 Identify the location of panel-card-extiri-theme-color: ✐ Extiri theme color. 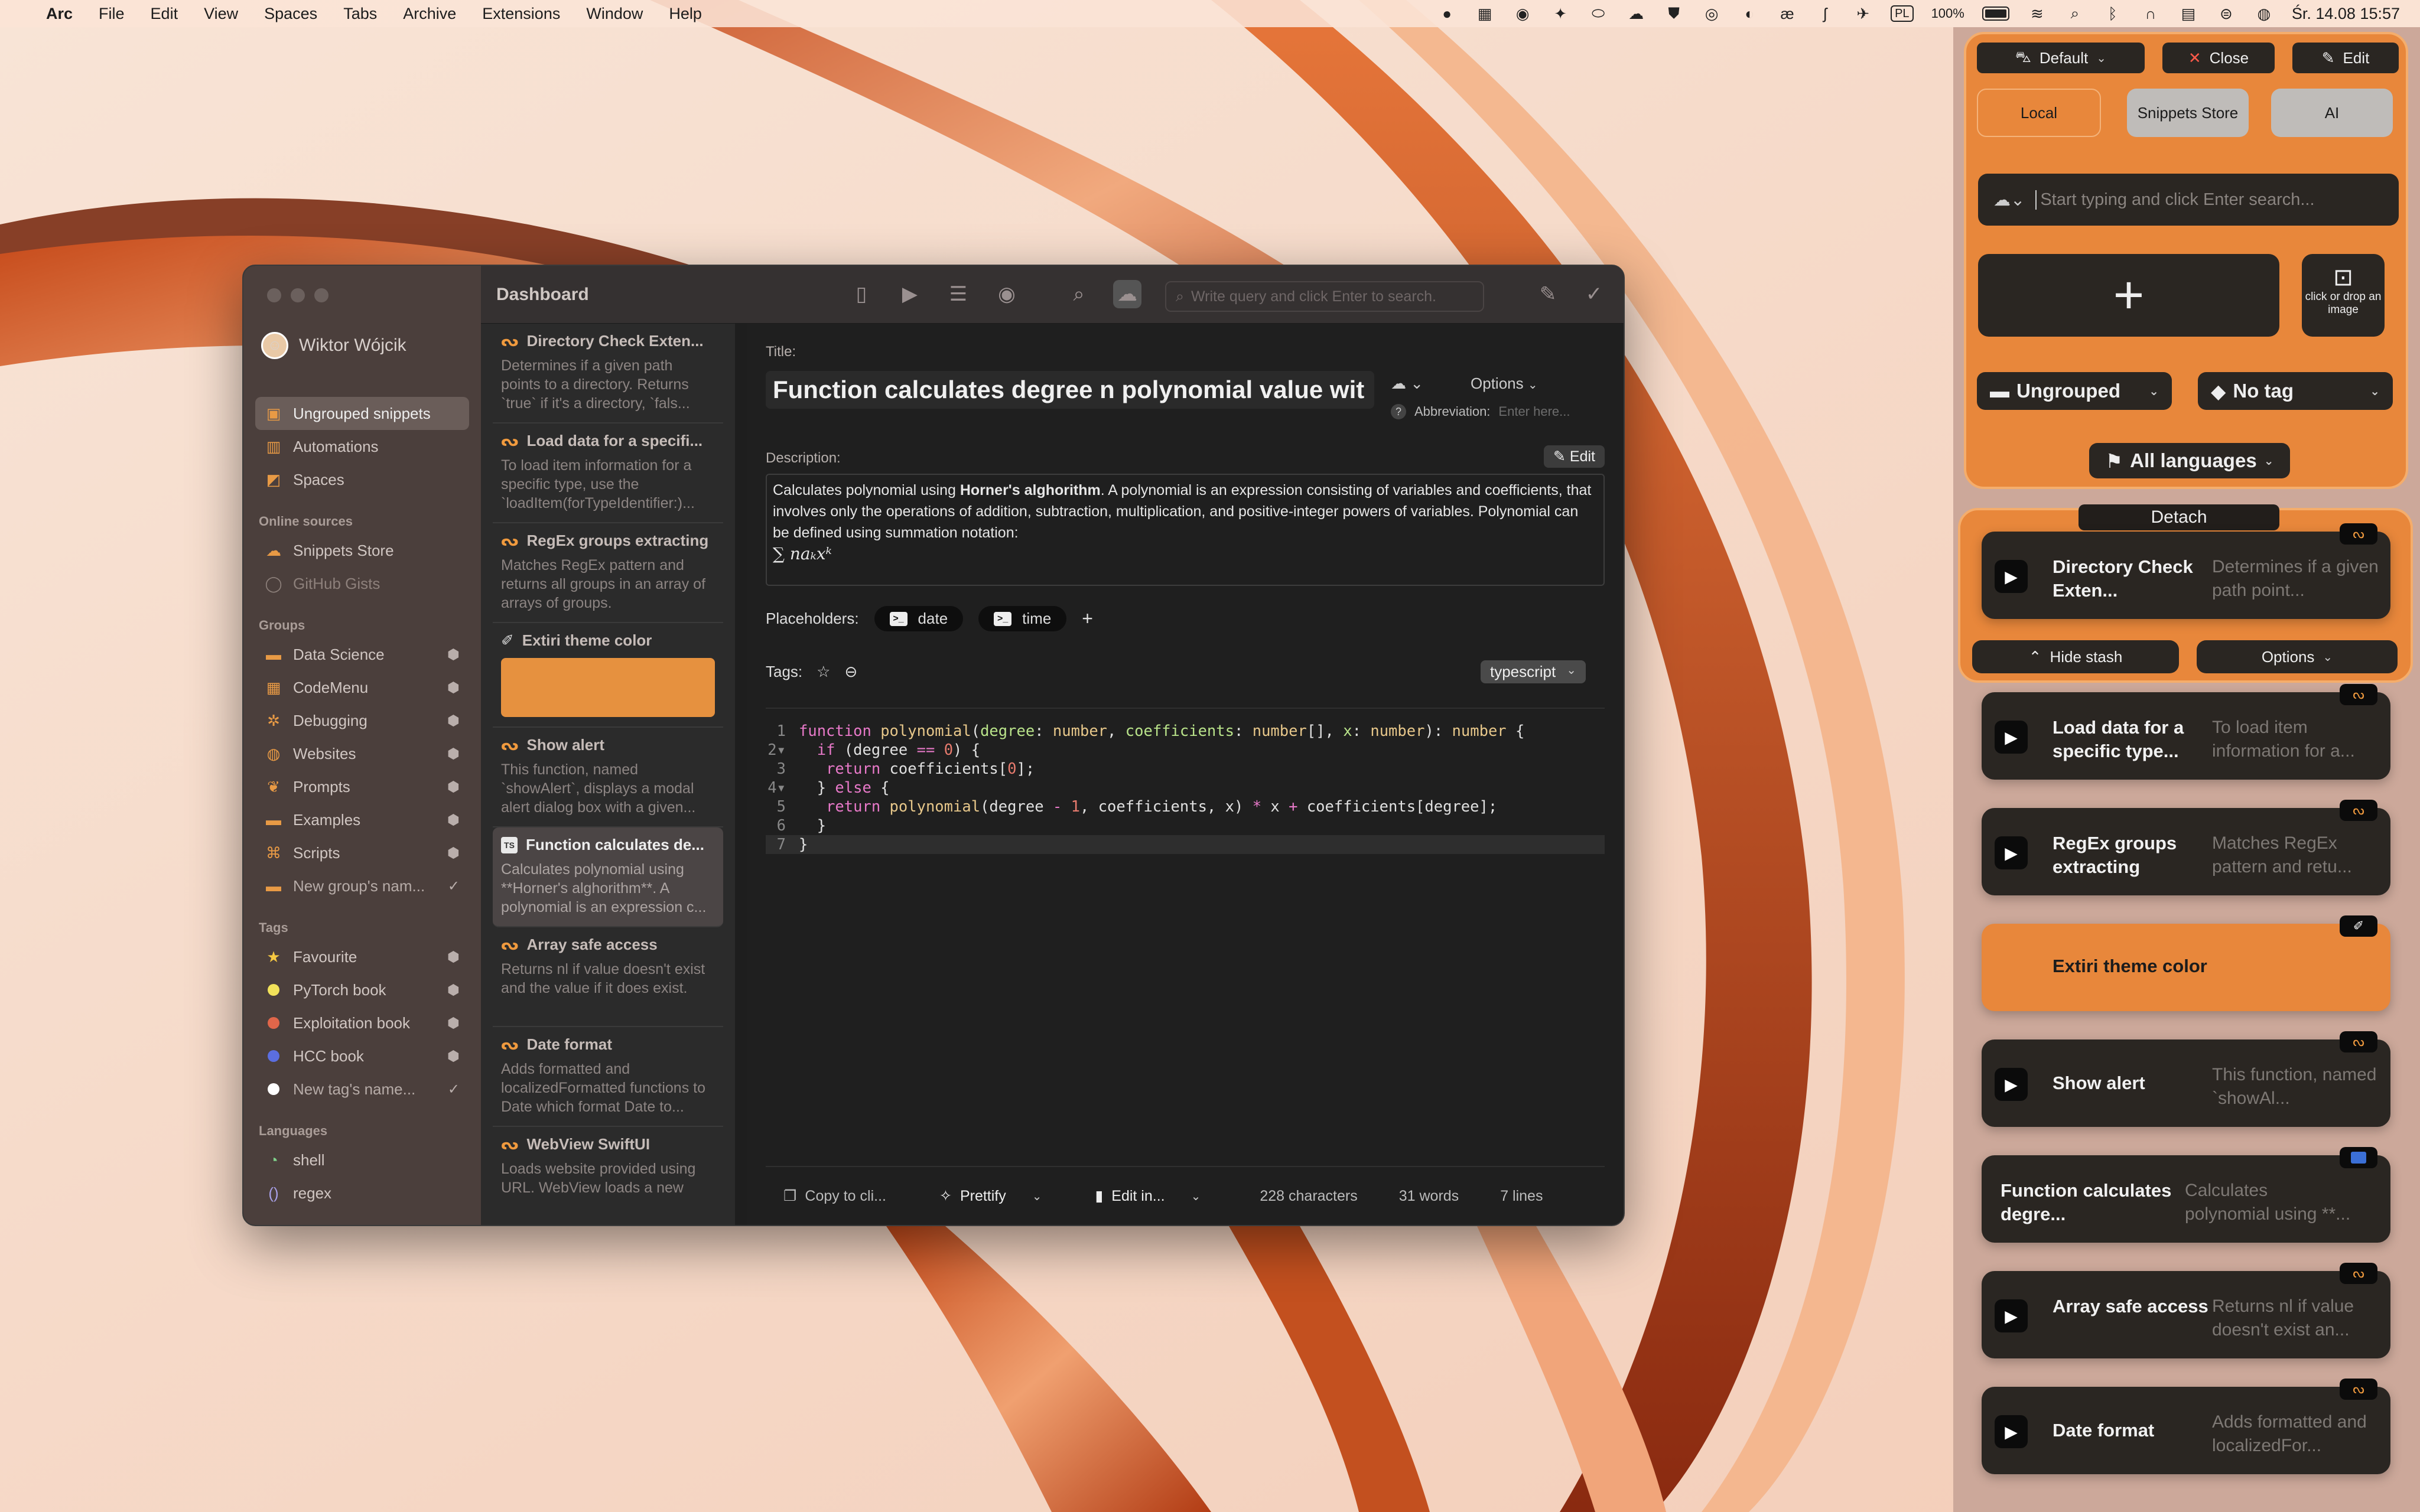
(2186, 963).